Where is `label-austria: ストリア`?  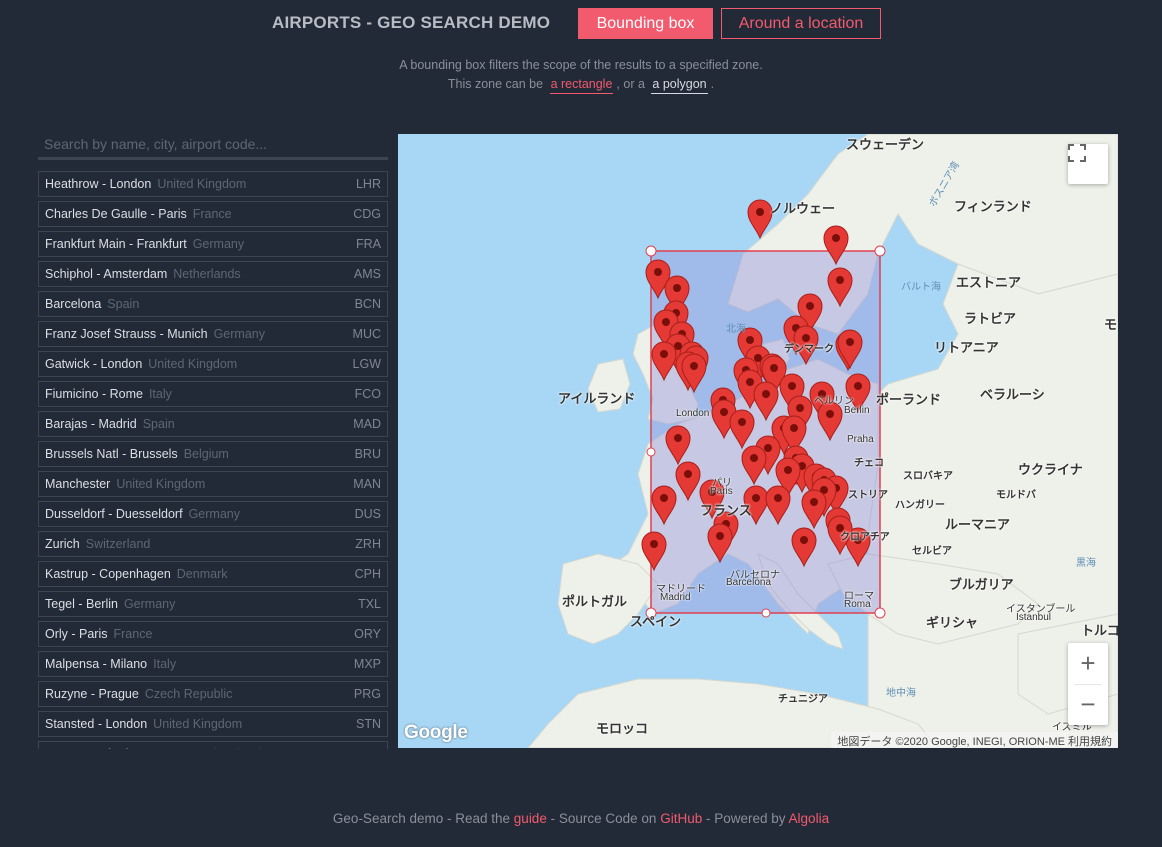 label-austria: ストリア is located at coordinates (868, 495).